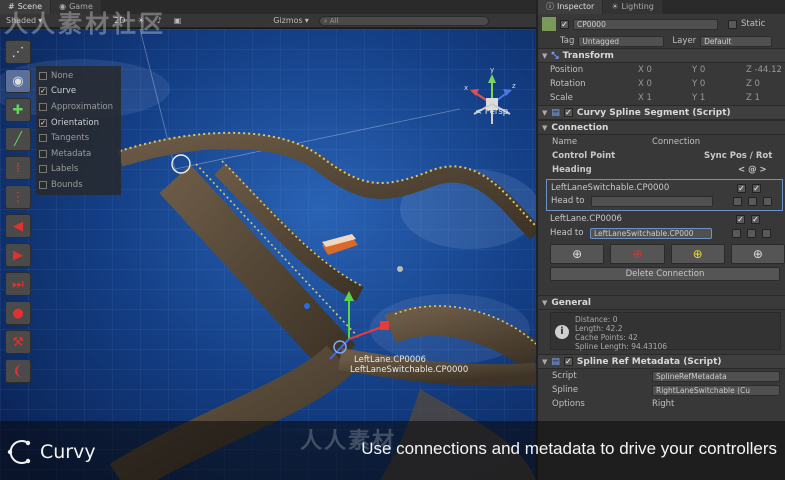  I want to click on cp2-heading-right-checkbox, so click(766, 233).